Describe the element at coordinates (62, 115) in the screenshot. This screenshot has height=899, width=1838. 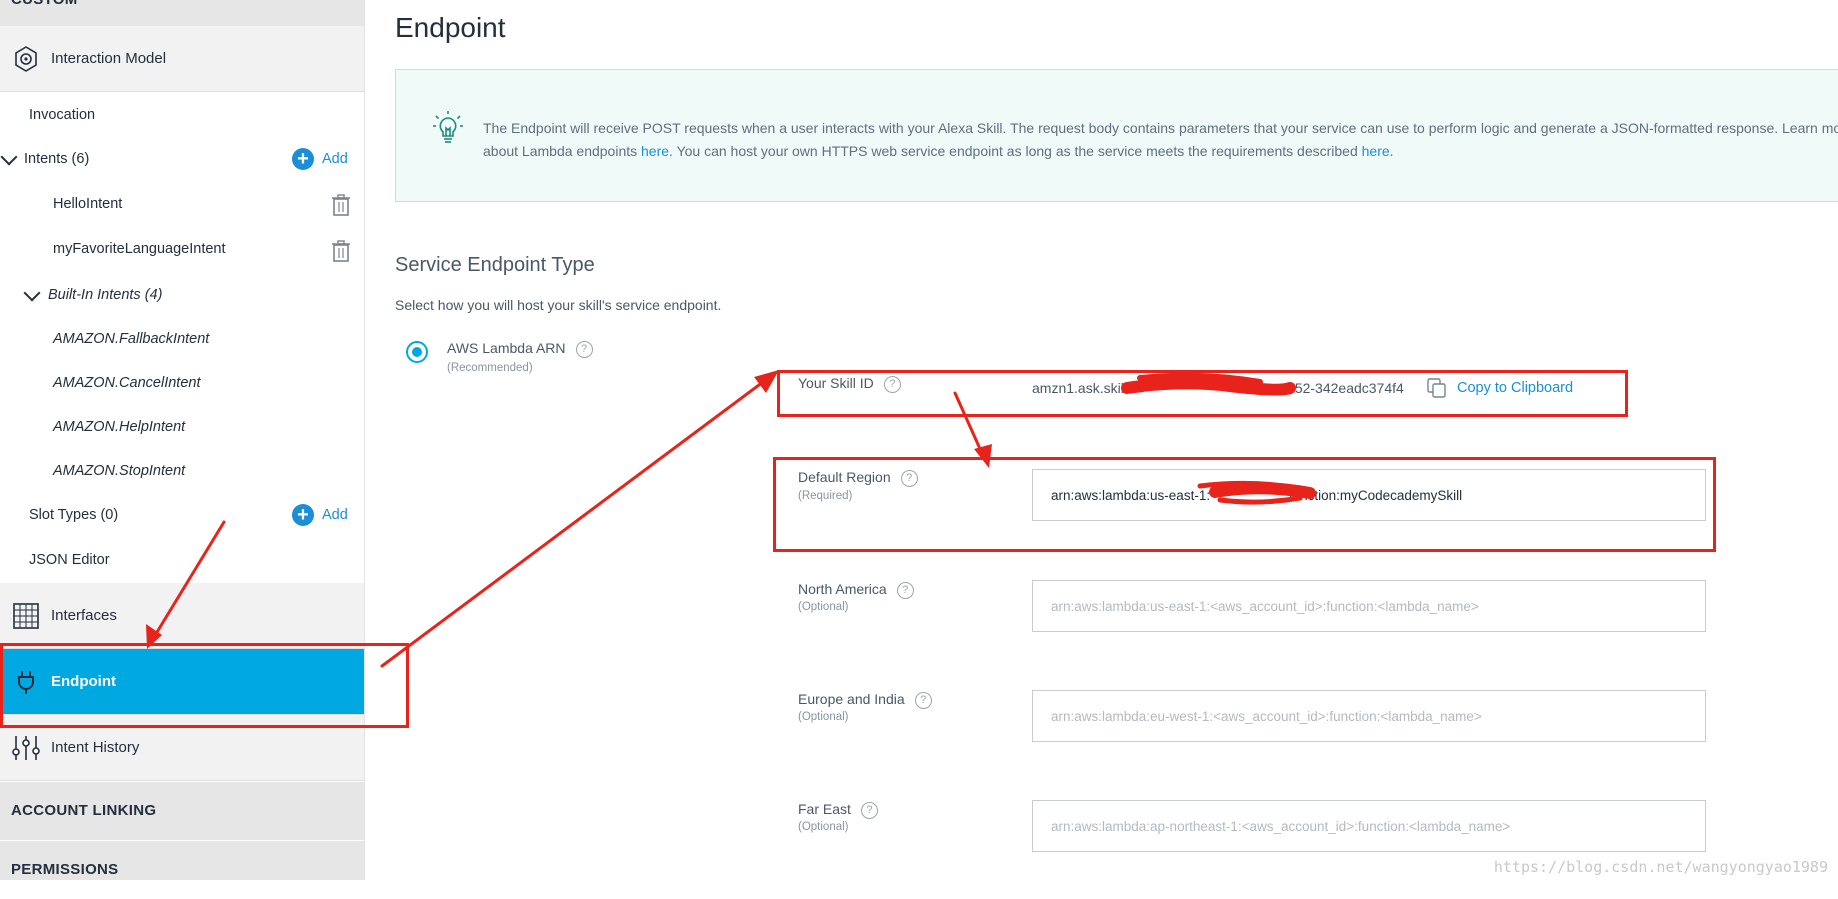
I see `sidebar-item-invocation: Invocation` at that location.